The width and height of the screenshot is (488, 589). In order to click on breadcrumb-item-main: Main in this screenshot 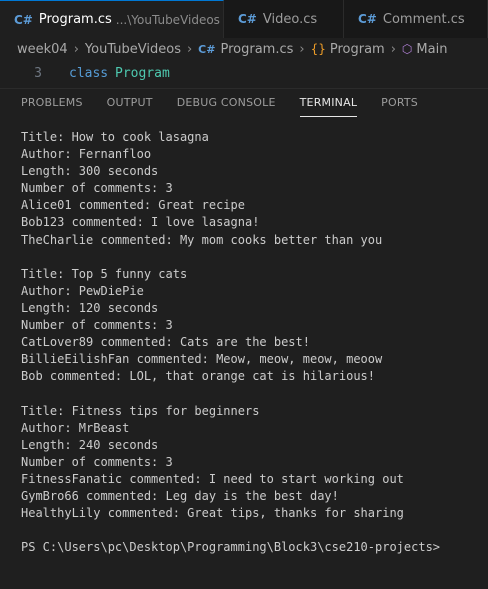, I will do `click(431, 49)`.